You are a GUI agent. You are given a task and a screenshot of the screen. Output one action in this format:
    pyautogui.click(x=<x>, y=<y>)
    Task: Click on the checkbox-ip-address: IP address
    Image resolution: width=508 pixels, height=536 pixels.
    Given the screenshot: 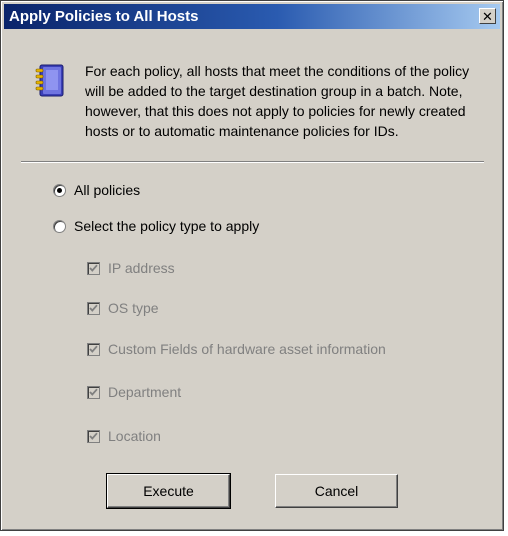 What is the action you would take?
    pyautogui.click(x=131, y=268)
    